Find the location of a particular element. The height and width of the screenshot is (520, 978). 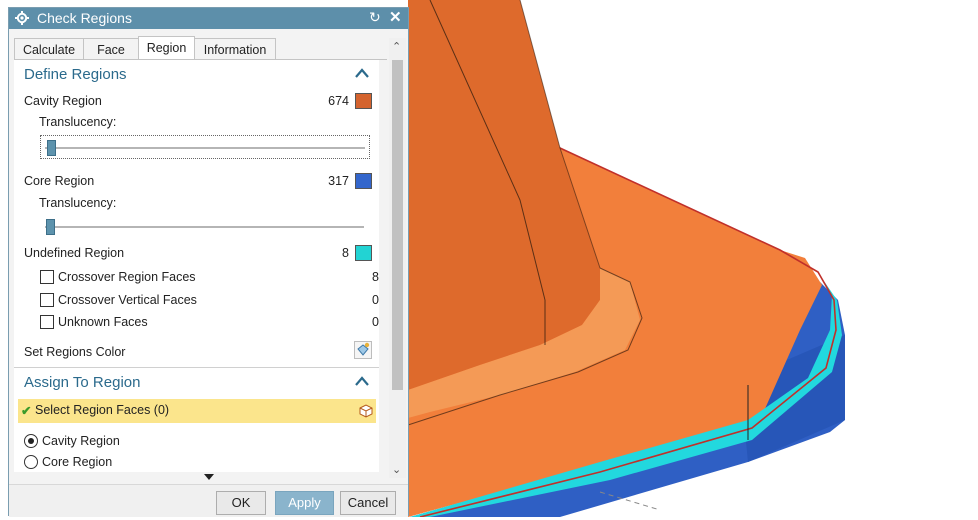

unknown-faces-count: 0 is located at coordinates (375, 322).